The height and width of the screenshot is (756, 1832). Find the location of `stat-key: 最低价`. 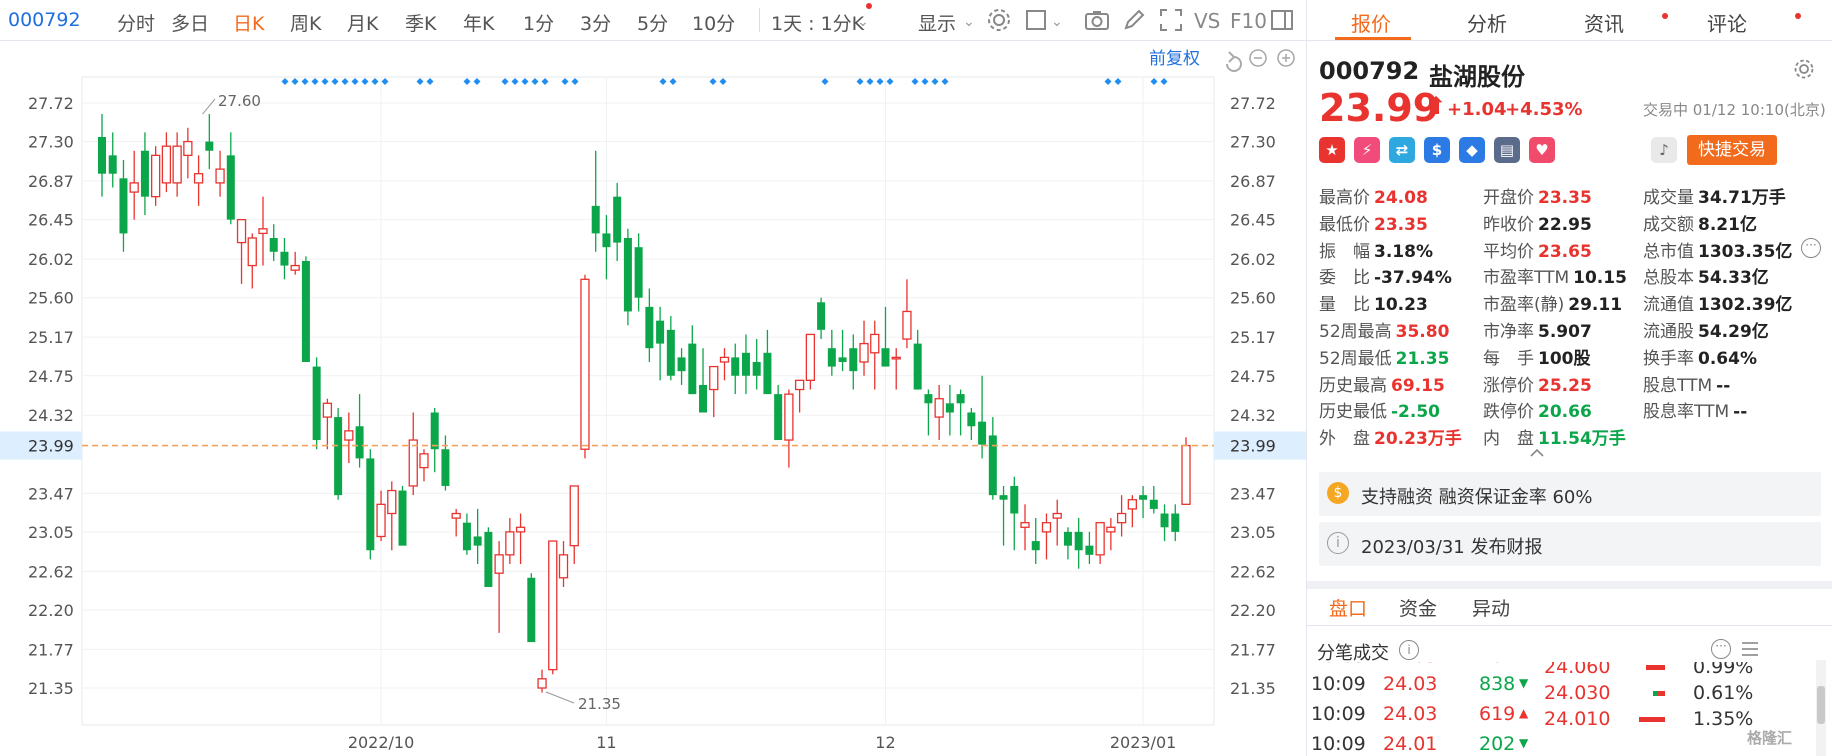

stat-key: 最低价 is located at coordinates (1344, 224).